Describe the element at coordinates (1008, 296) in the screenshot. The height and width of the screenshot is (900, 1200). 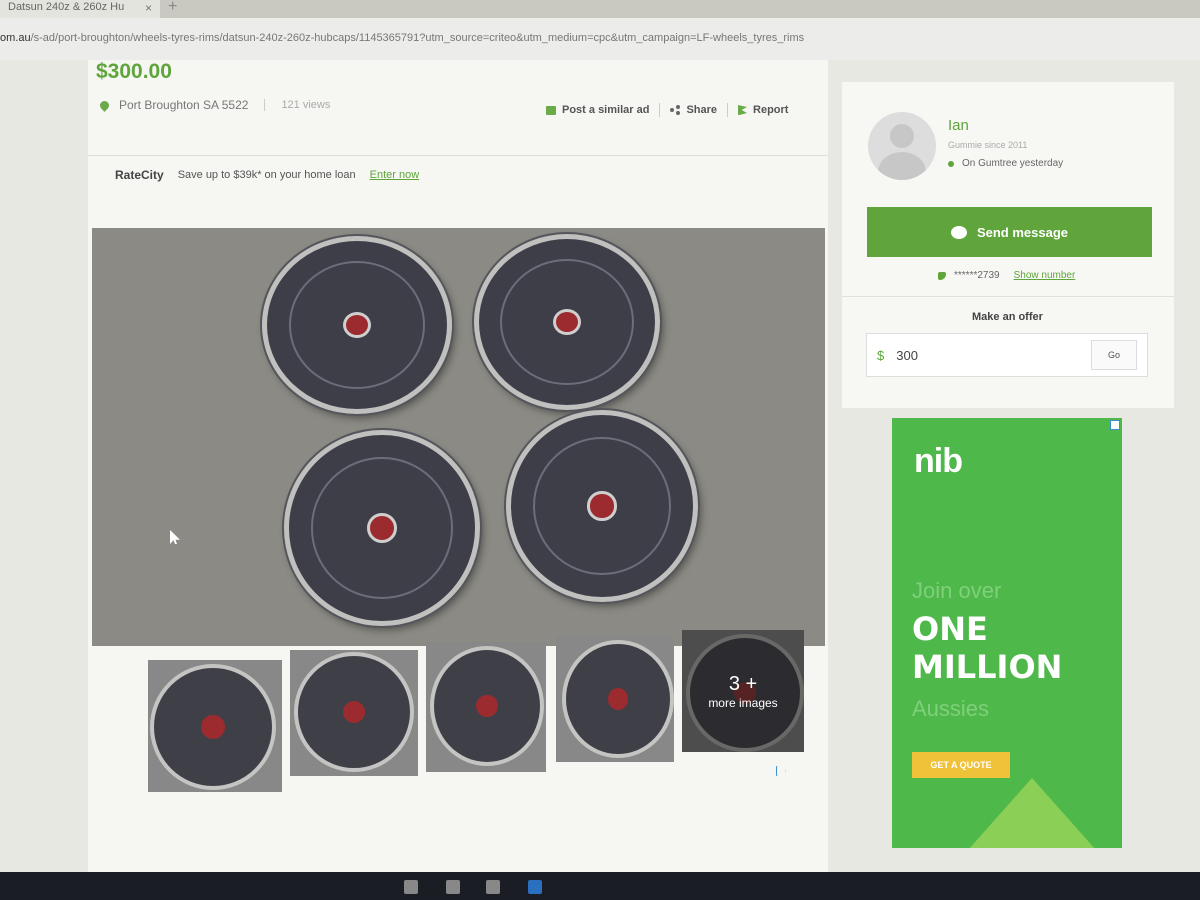
I see `panel-divider` at that location.